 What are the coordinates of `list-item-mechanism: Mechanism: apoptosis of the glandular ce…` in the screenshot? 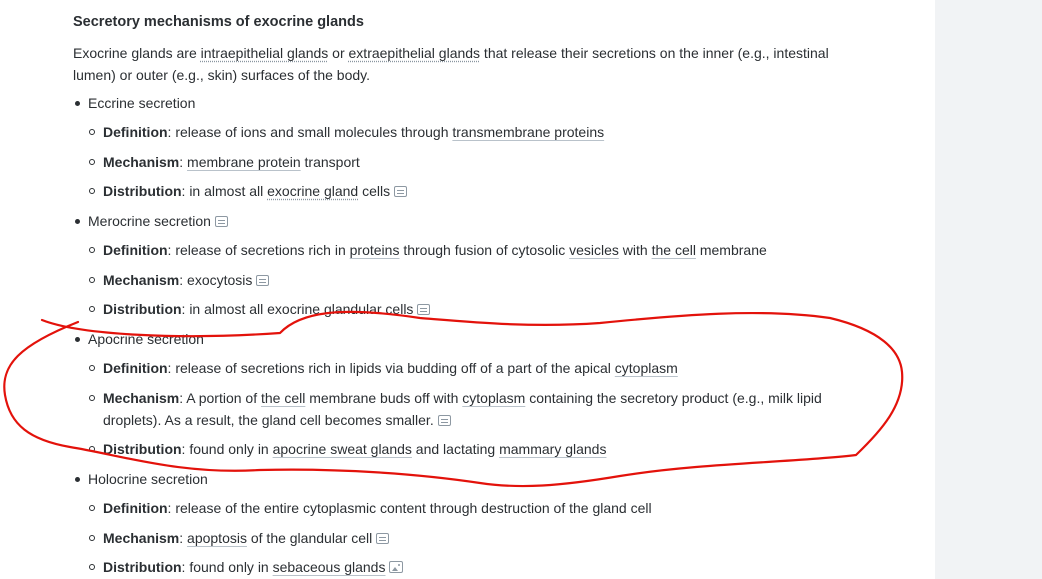 It's located at (466, 538).